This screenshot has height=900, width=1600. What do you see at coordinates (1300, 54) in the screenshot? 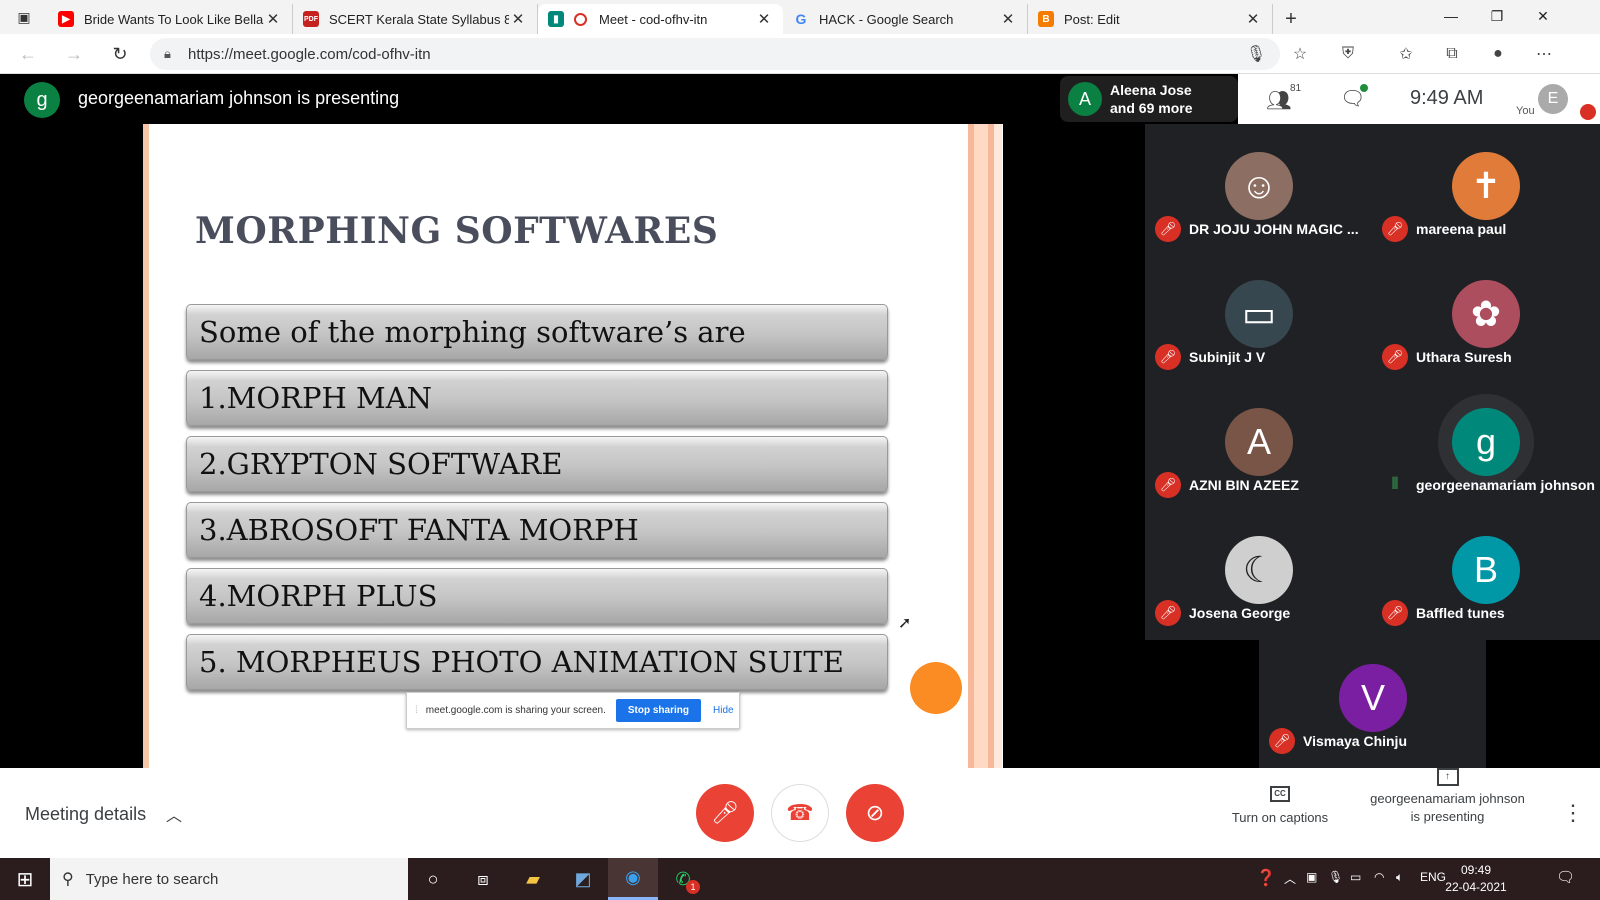
I see `add-favorite-icon: ☆` at bounding box center [1300, 54].